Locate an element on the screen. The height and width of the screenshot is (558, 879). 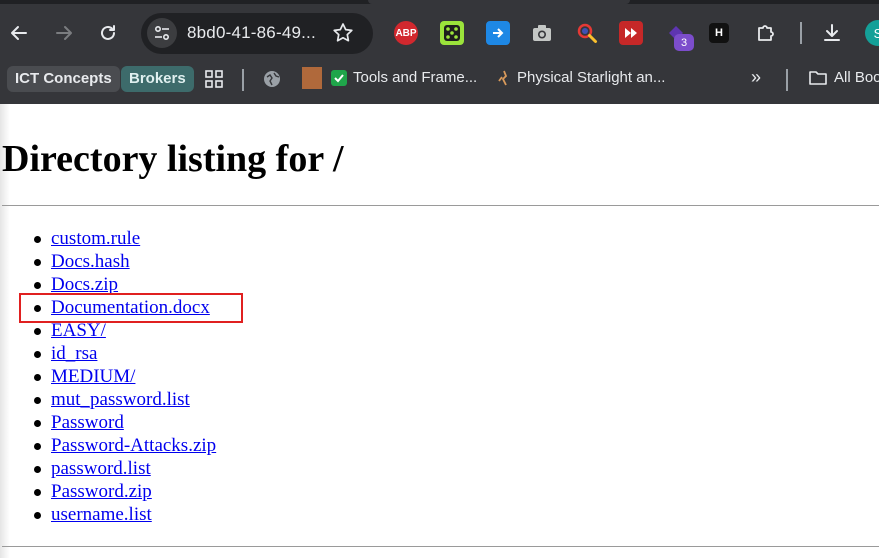
arrow-right-icon is located at coordinates (64, 33).